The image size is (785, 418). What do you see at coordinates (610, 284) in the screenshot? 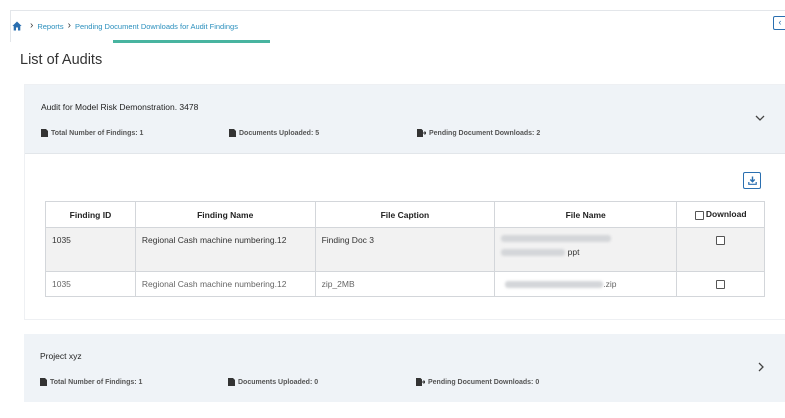
I see `file-extension: .zip` at bounding box center [610, 284].